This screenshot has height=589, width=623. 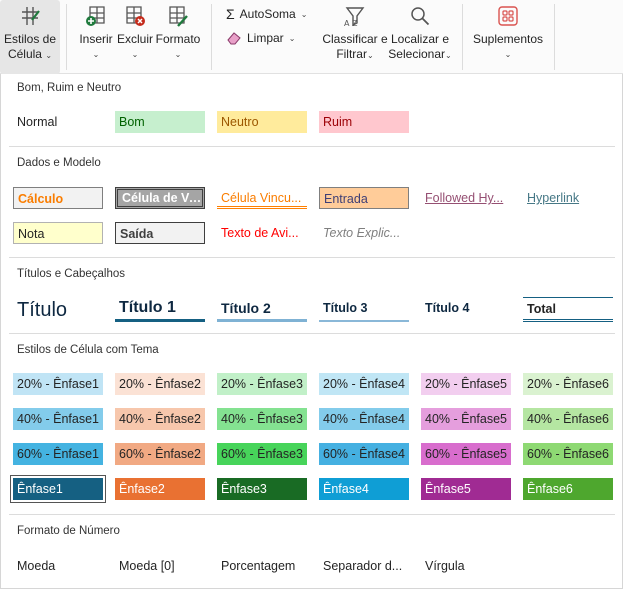 I want to click on section-title-data-model: Dados e Modelo, so click(x=59, y=163).